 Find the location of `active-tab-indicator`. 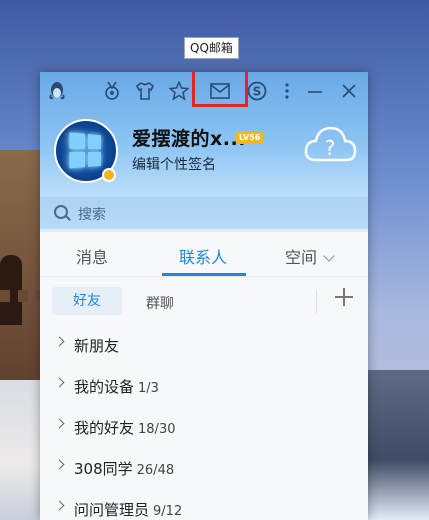

active-tab-indicator is located at coordinates (204, 274).